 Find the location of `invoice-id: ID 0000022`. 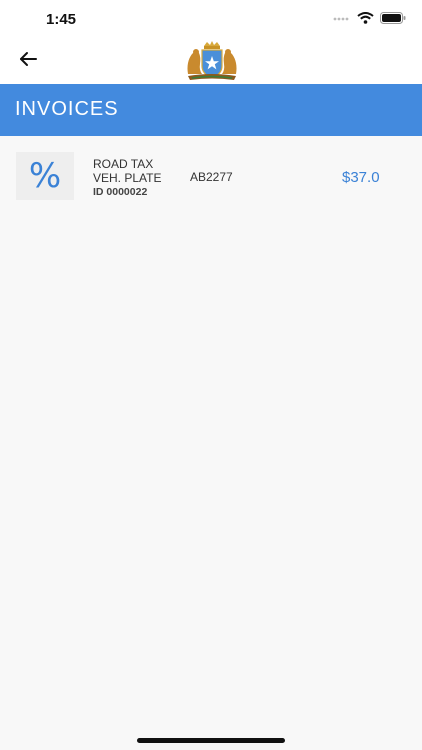

invoice-id: ID 0000022 is located at coordinates (120, 192).